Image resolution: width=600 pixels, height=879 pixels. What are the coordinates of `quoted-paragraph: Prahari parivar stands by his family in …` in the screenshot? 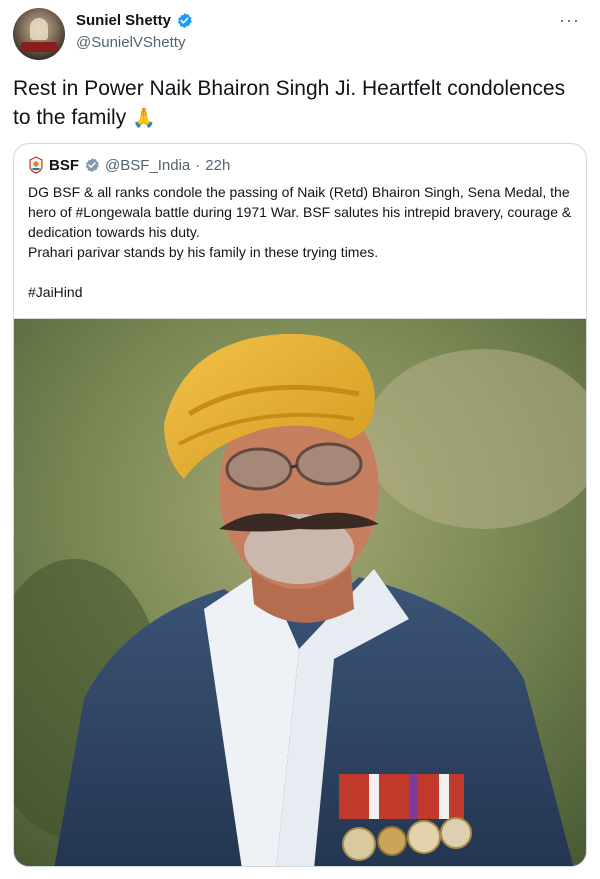 It's located at (203, 252).